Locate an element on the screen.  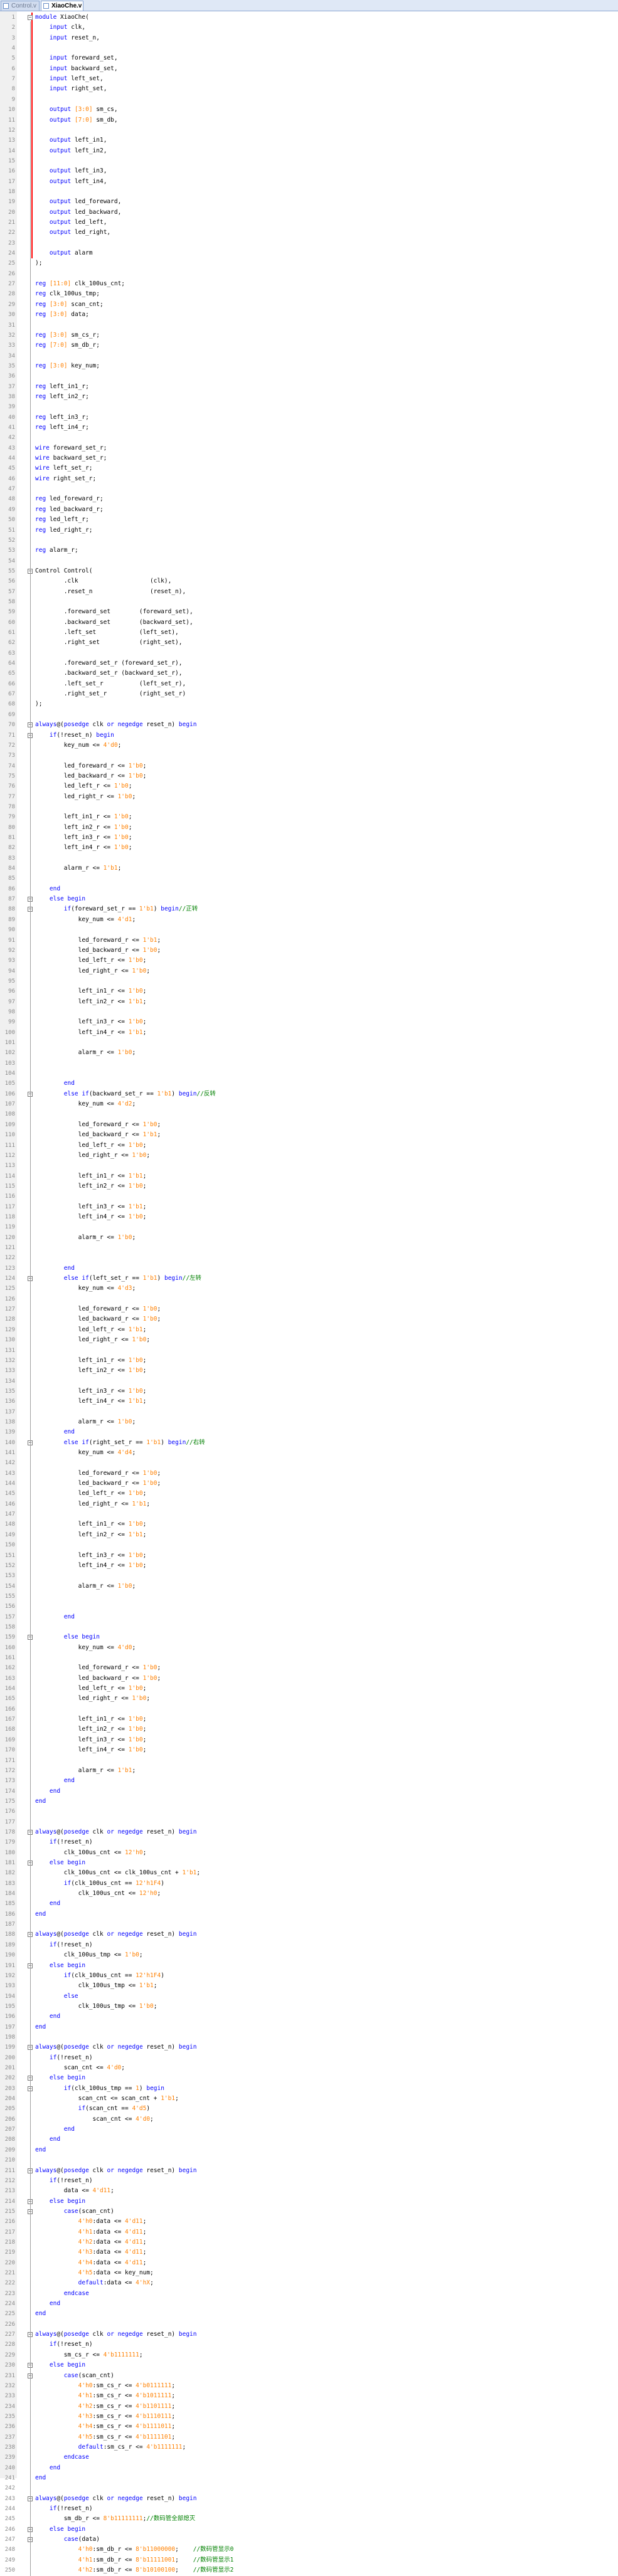
code-line: key_num <= 4'd3; is located at coordinates (85, 1289).